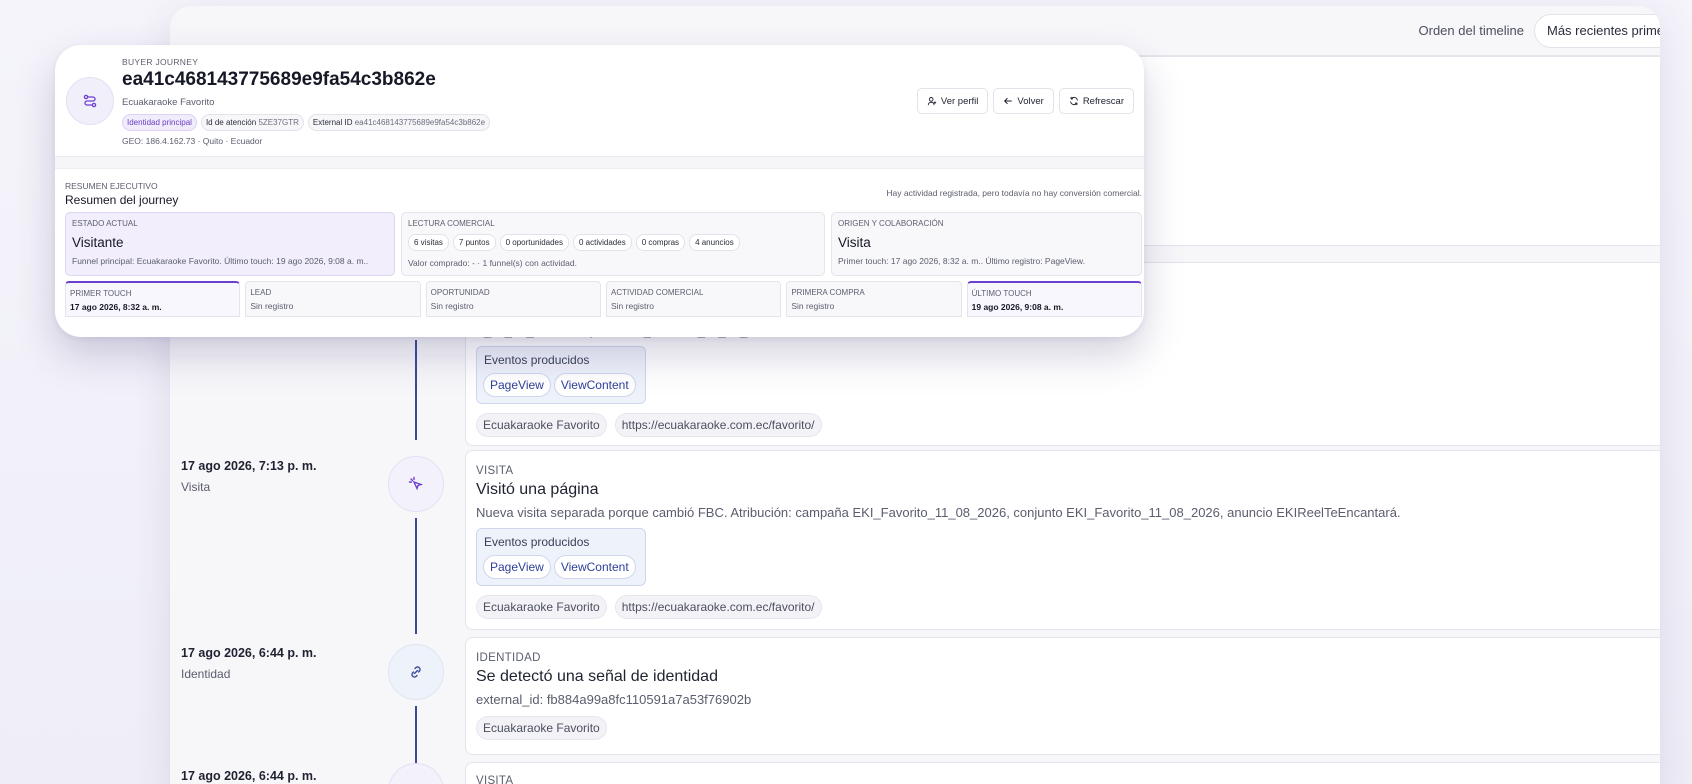  What do you see at coordinates (1001, 293) in the screenshot?
I see `stage-label: ÚLTIMO TOUCH` at bounding box center [1001, 293].